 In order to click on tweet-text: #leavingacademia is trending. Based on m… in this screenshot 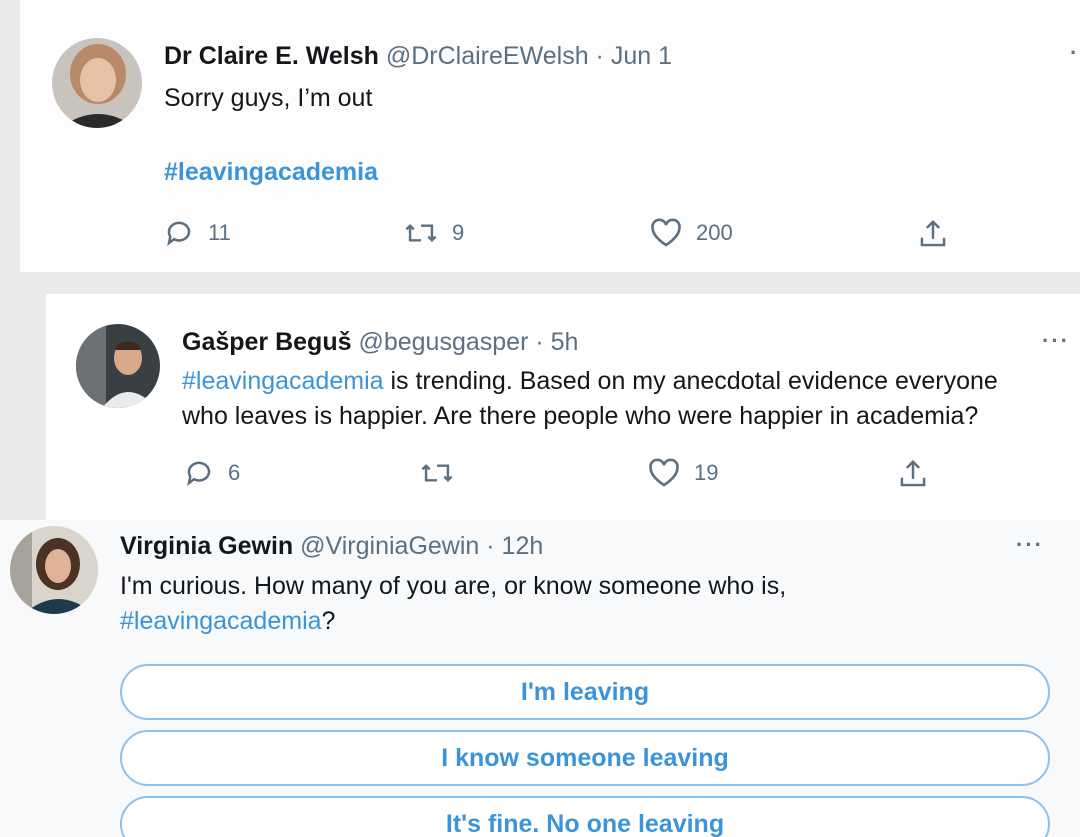, I will do `click(627, 399)`.